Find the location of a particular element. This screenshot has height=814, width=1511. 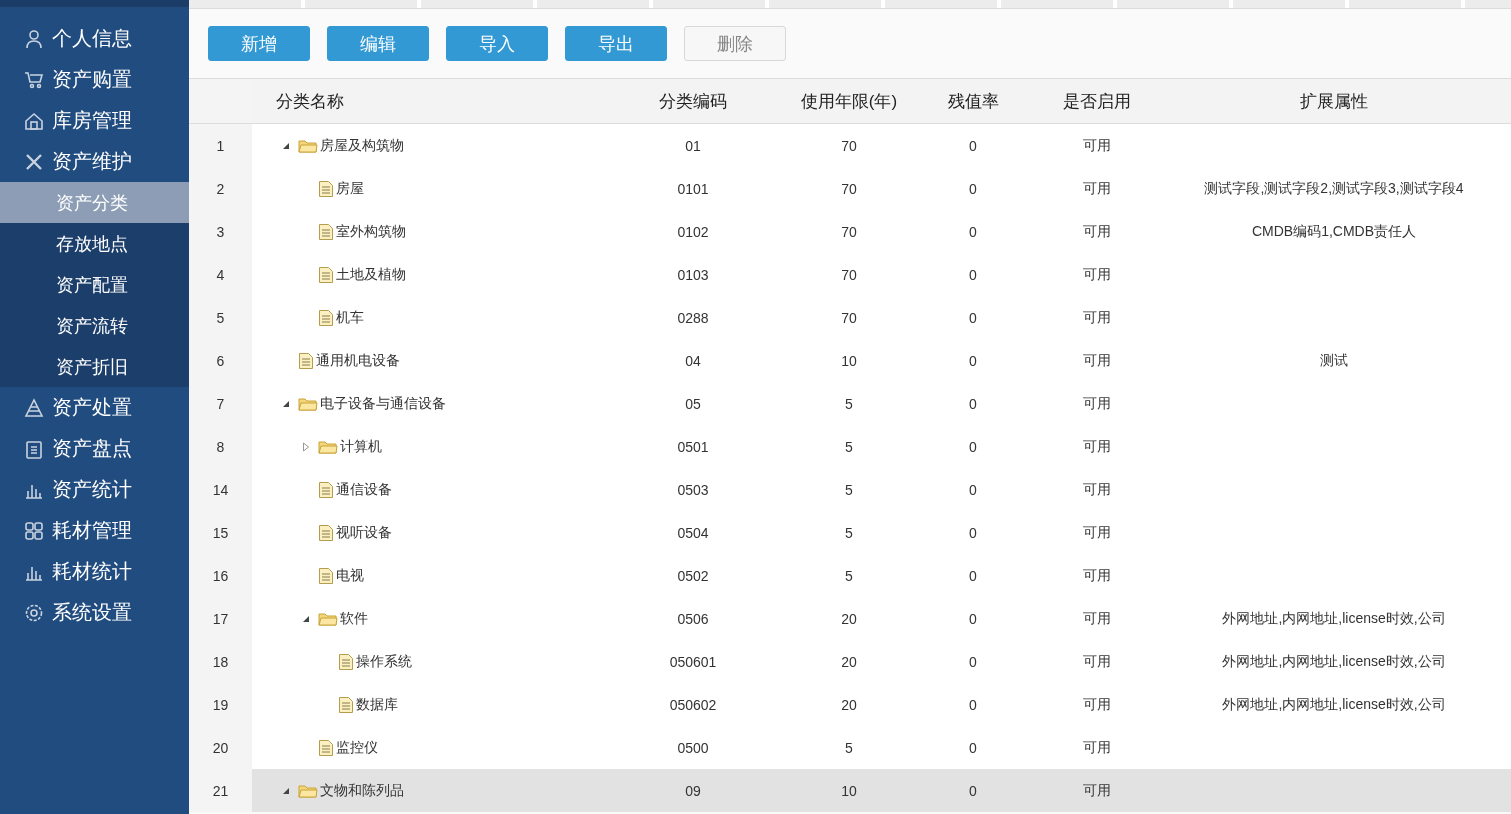

table-row: 21 文物和陈列品 09 10 0 可用 is located at coordinates (850, 790).